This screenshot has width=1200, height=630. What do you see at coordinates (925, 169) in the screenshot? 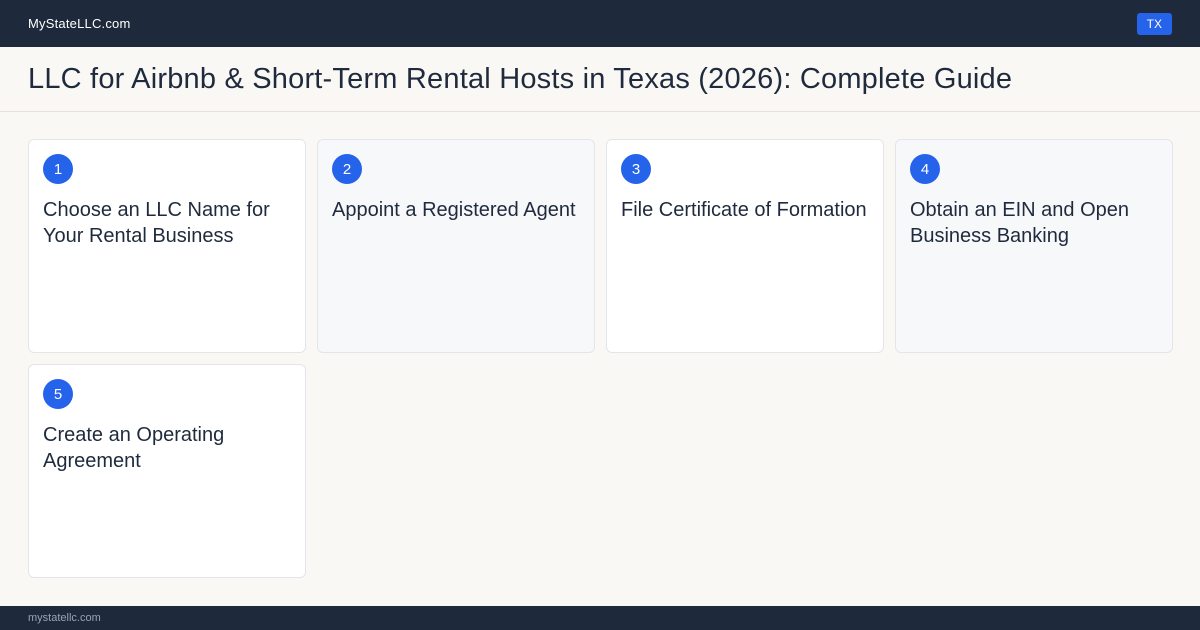
I see `step-number-badge: 4` at bounding box center [925, 169].